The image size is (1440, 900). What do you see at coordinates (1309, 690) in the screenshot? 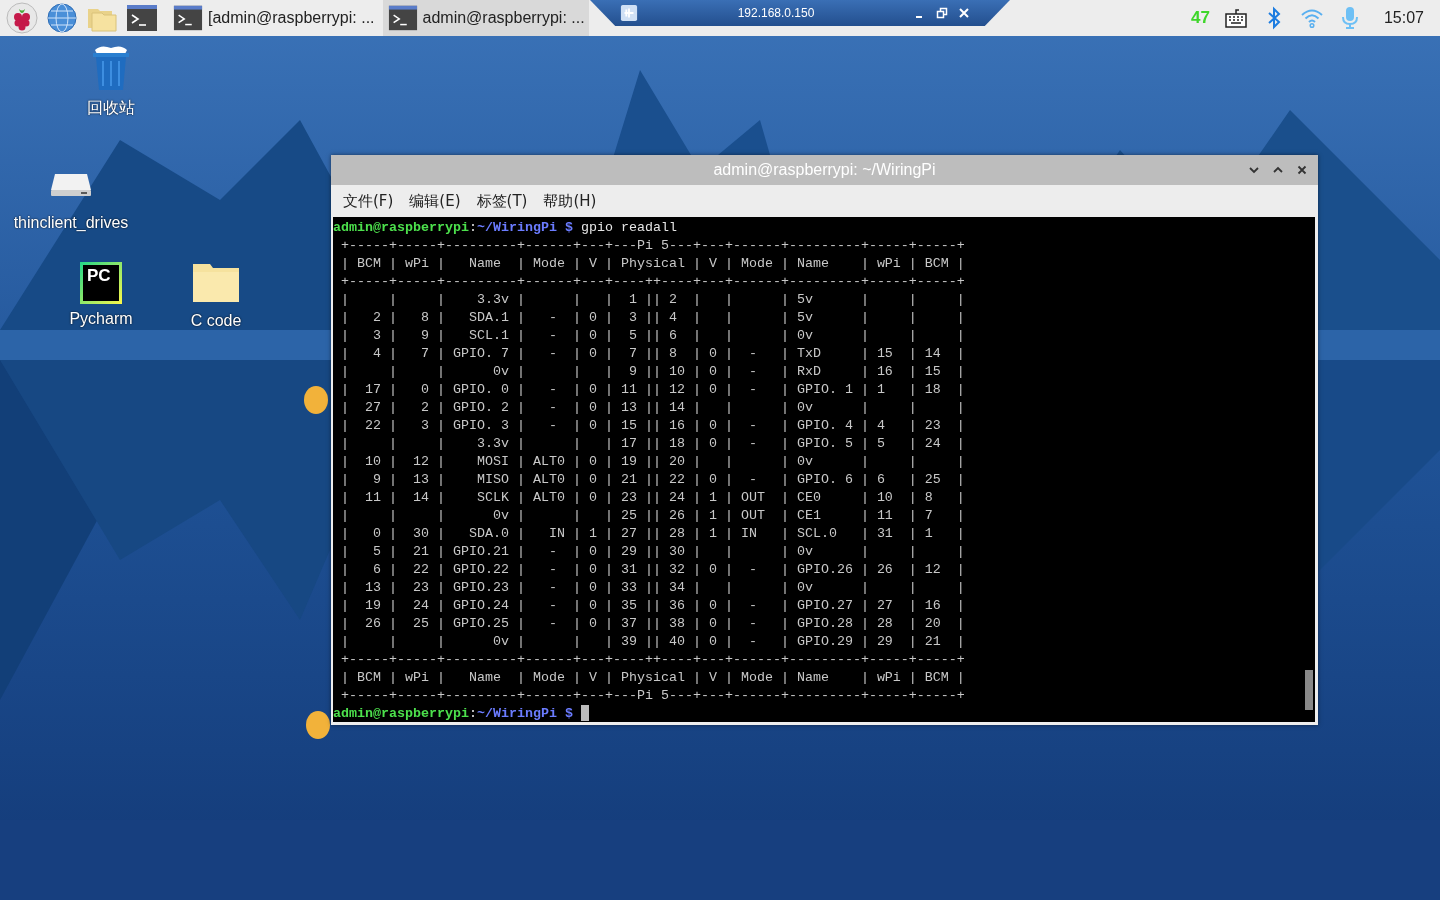
I see `scrollbar-thumb` at bounding box center [1309, 690].